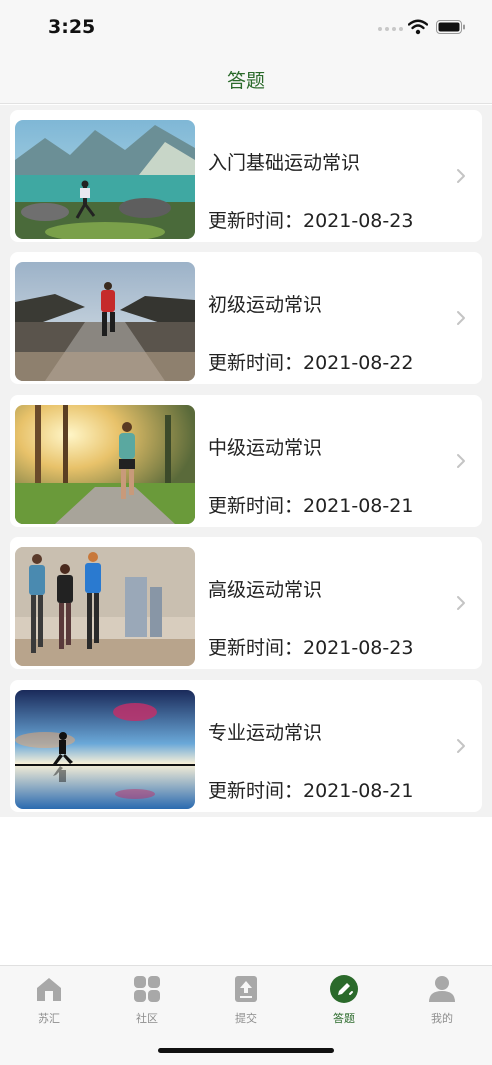 Image resolution: width=492 pixels, height=1065 pixels. What do you see at coordinates (442, 1018) in the screenshot?
I see `tab-label: 我的` at bounding box center [442, 1018].